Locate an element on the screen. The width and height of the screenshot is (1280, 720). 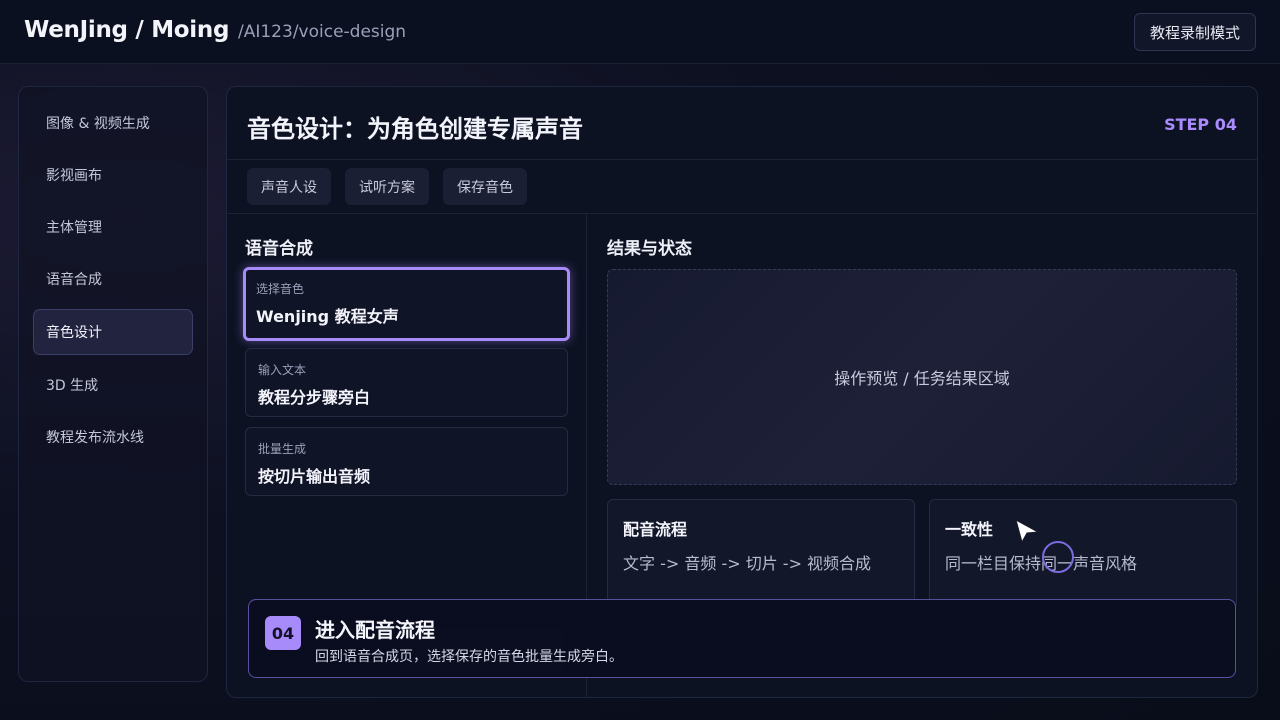
card-label: 选择音色 is located at coordinates (280, 289).